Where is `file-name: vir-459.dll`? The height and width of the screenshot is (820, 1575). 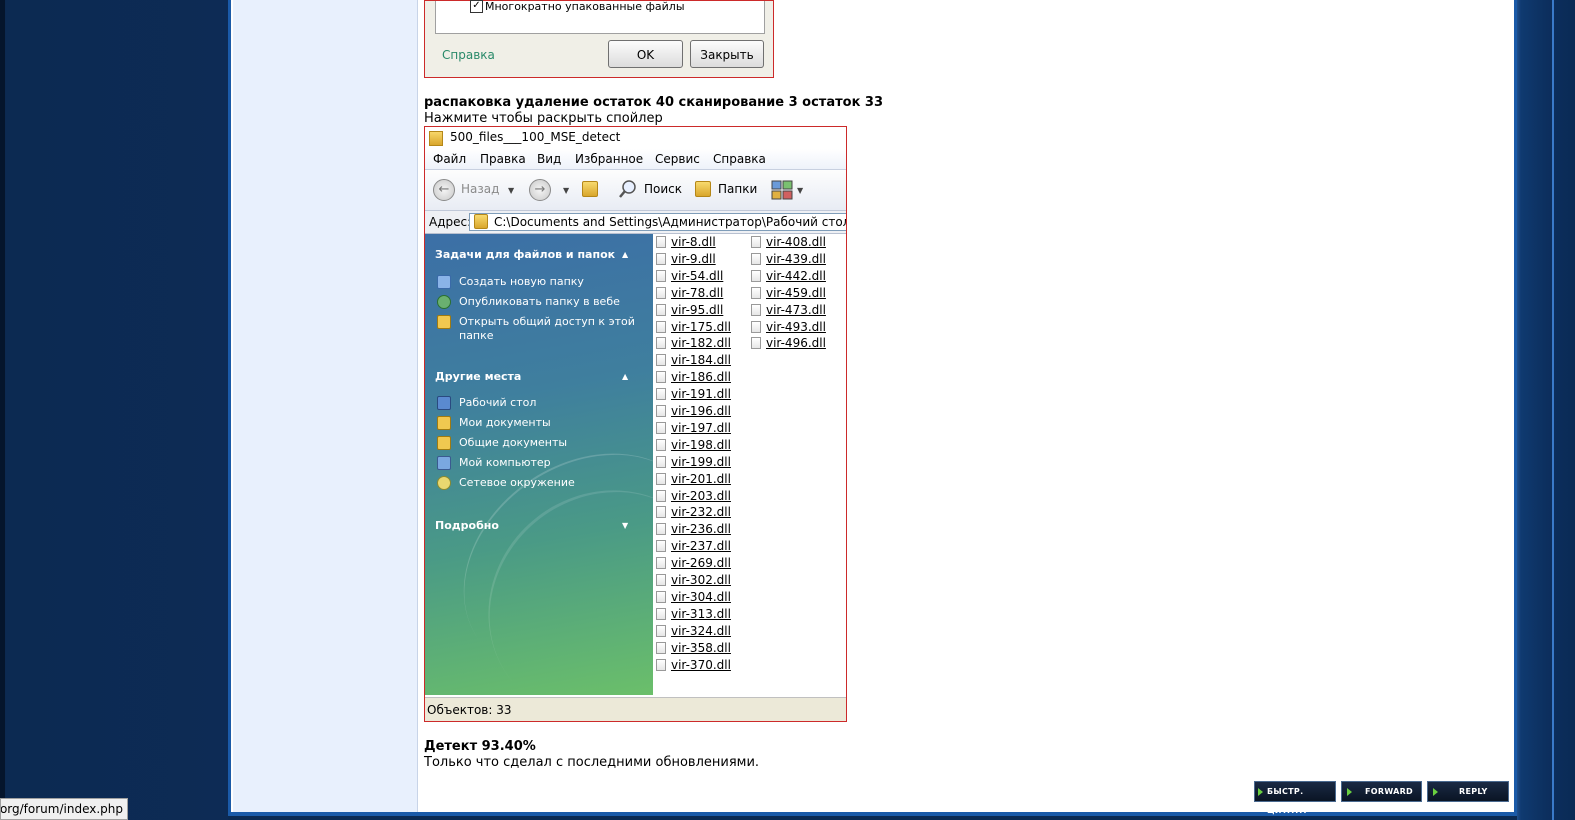 file-name: vir-459.dll is located at coordinates (796, 292).